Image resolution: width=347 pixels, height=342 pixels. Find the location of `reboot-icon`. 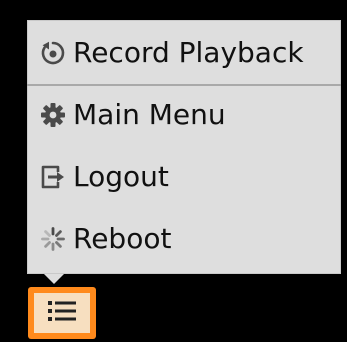

reboot-icon is located at coordinates (53, 239).